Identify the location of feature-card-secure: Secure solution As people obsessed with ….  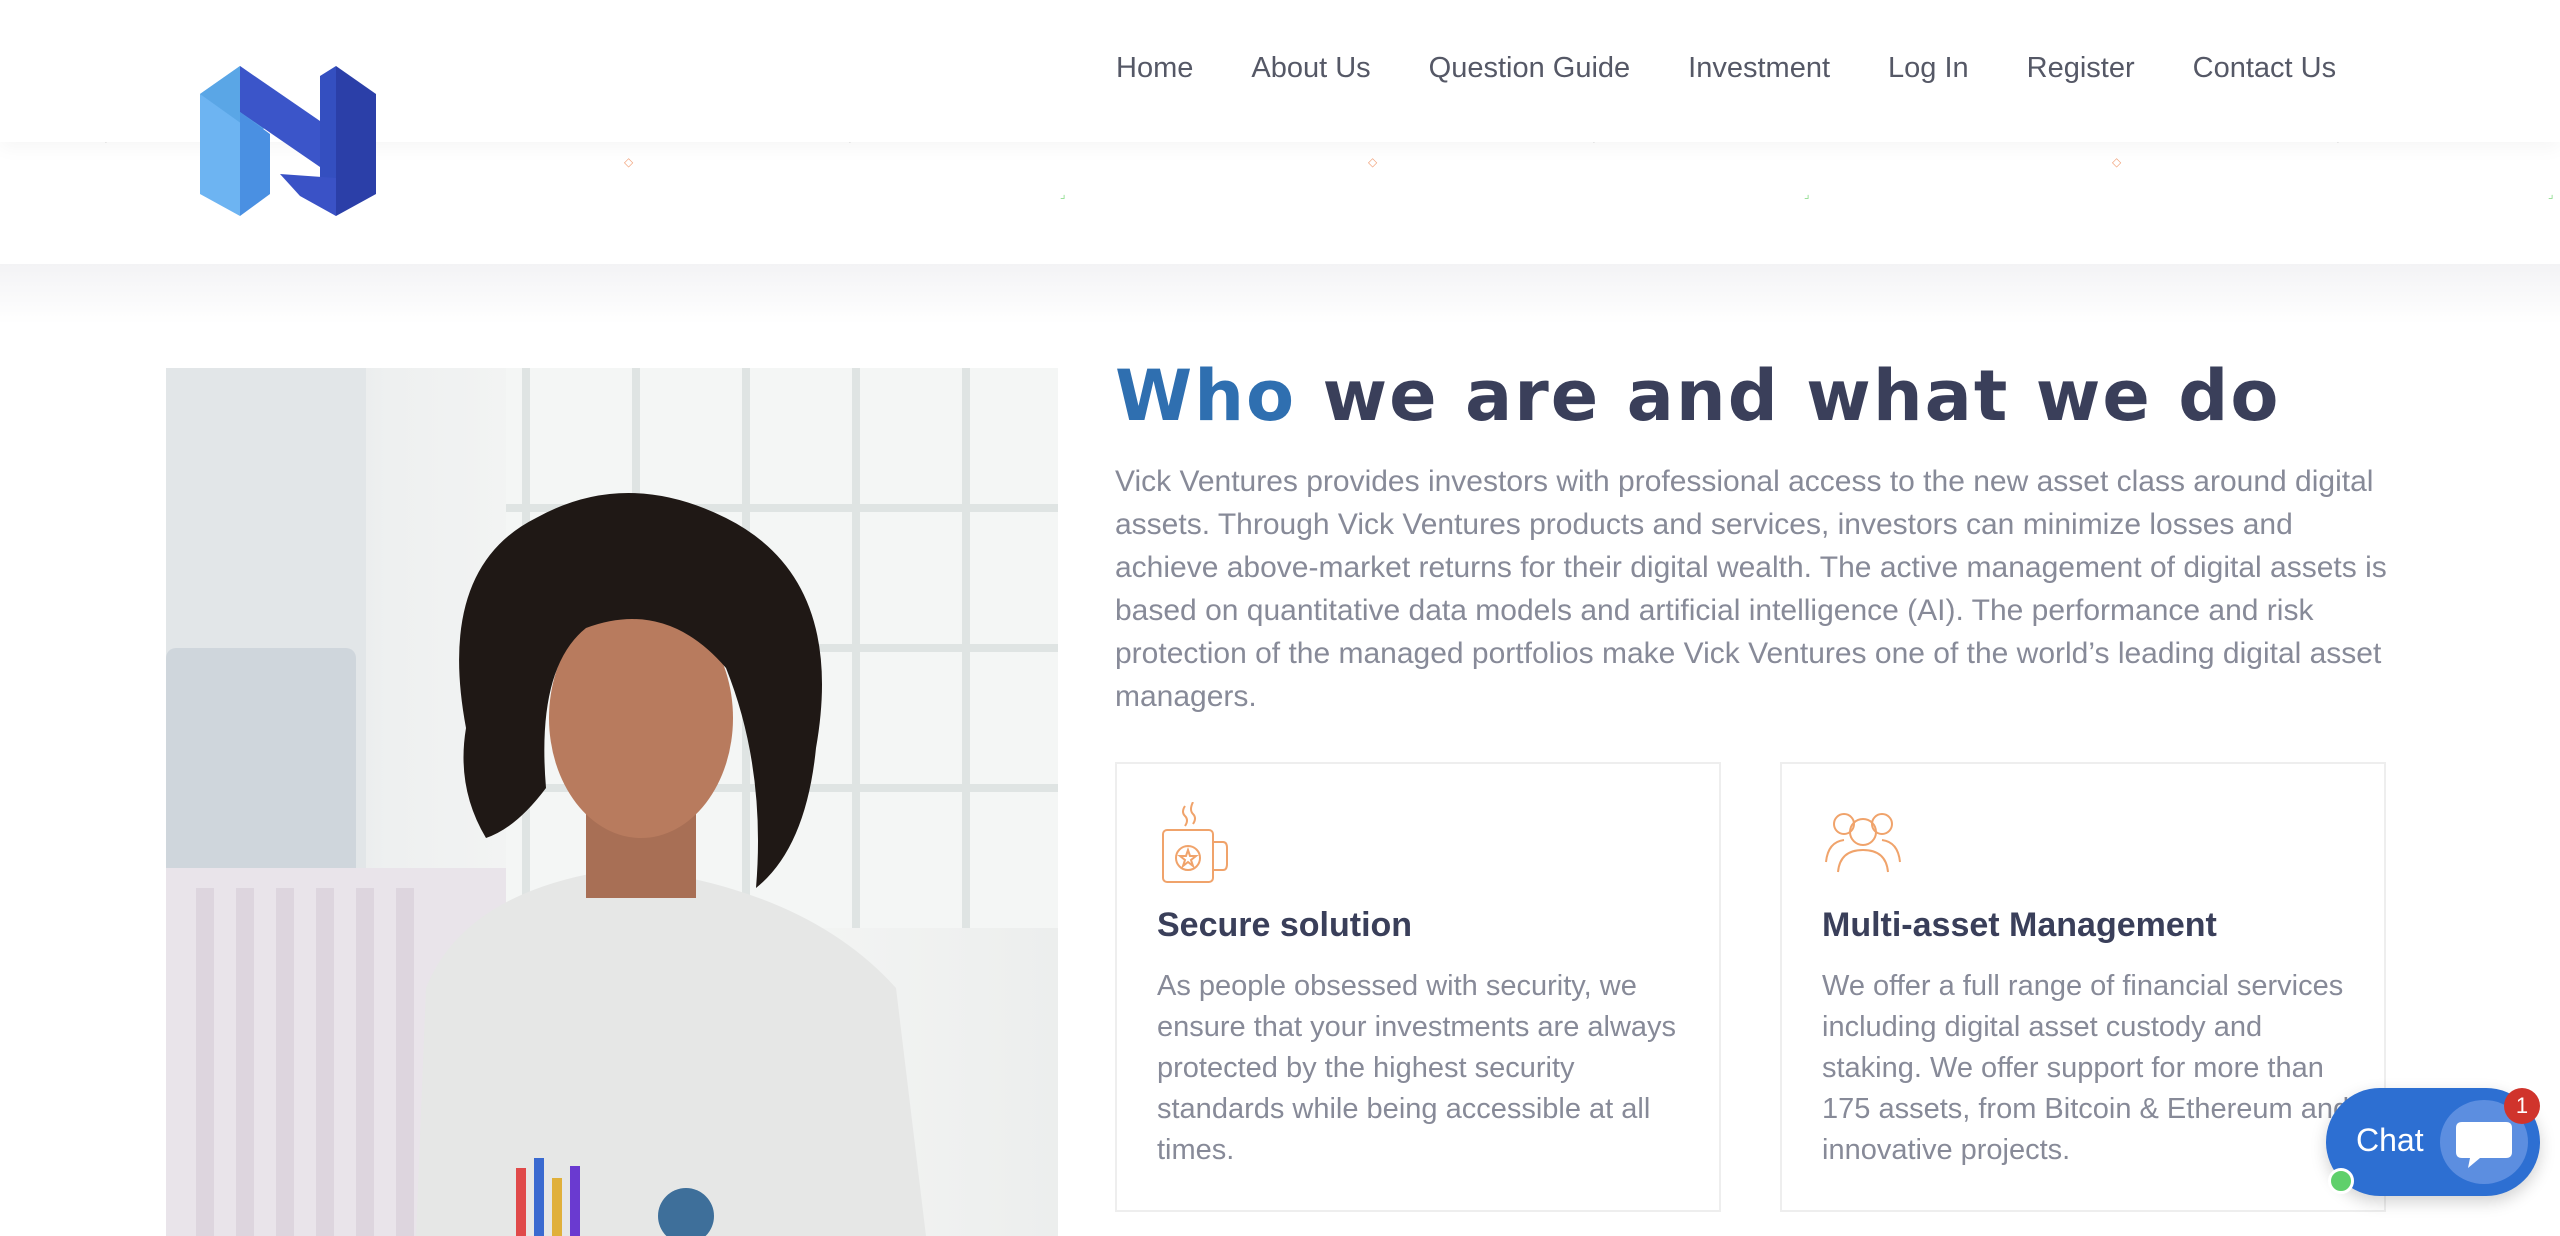
(1418, 987).